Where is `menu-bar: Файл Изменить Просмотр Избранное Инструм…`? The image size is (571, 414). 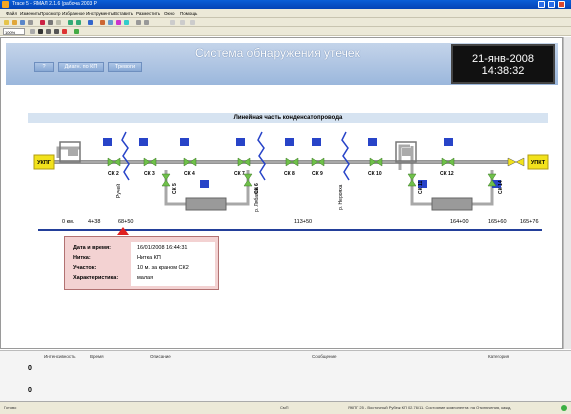
menu-bar: Файл Изменить Просмотр Избранное Инструм… is located at coordinates (285, 13).